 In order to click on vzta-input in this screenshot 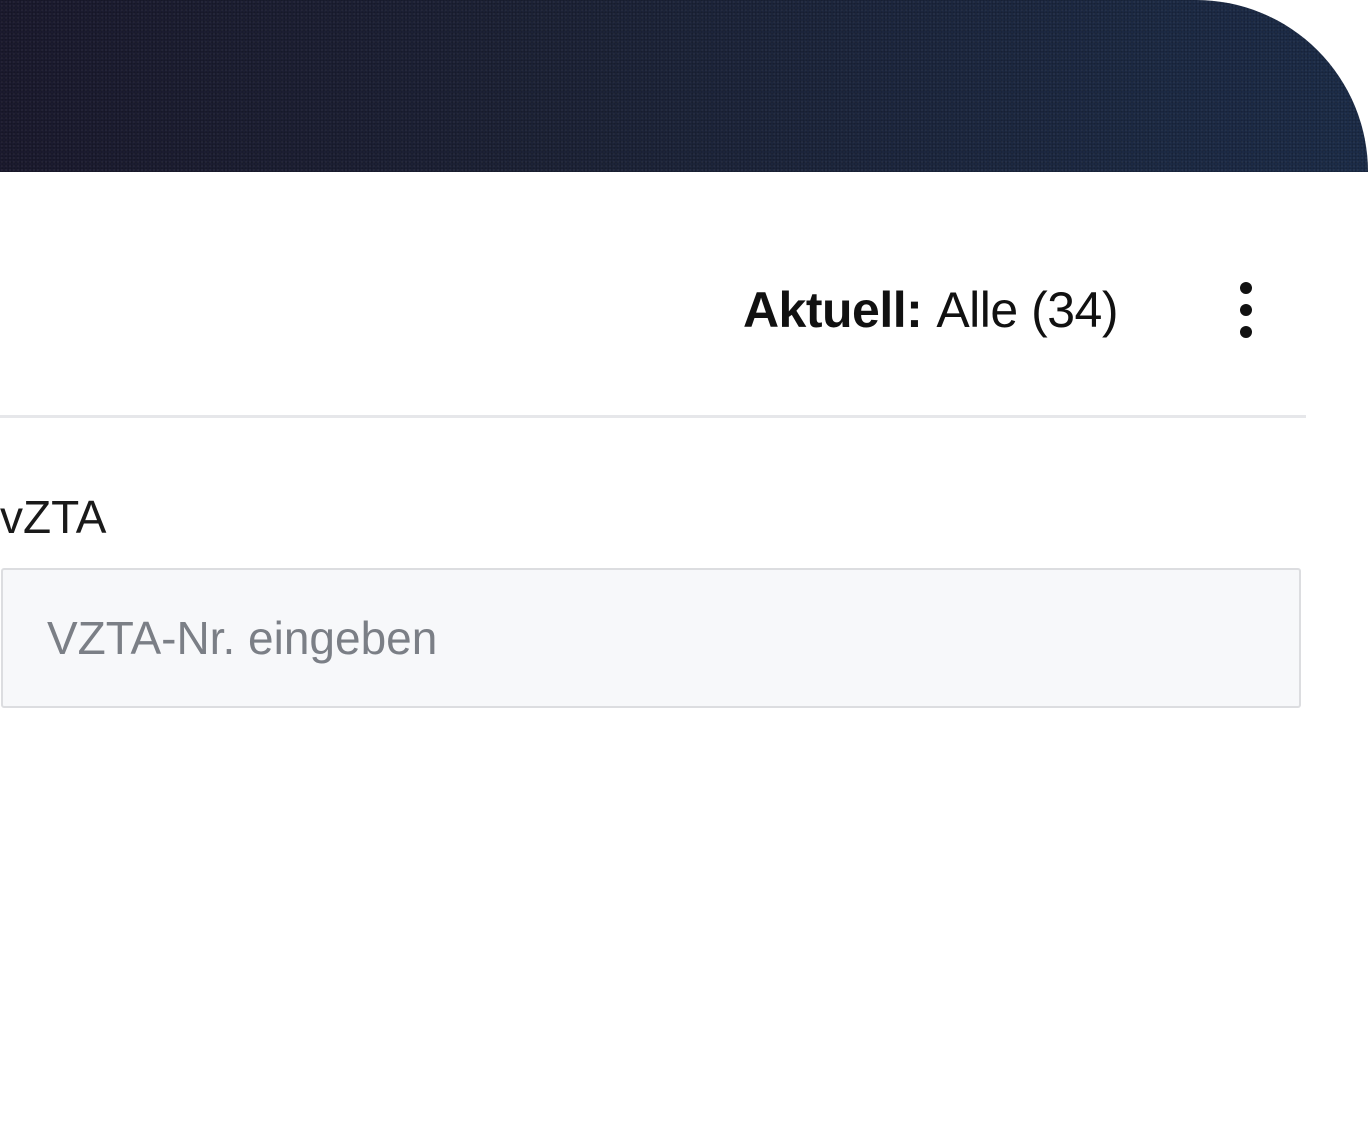, I will do `click(651, 638)`.